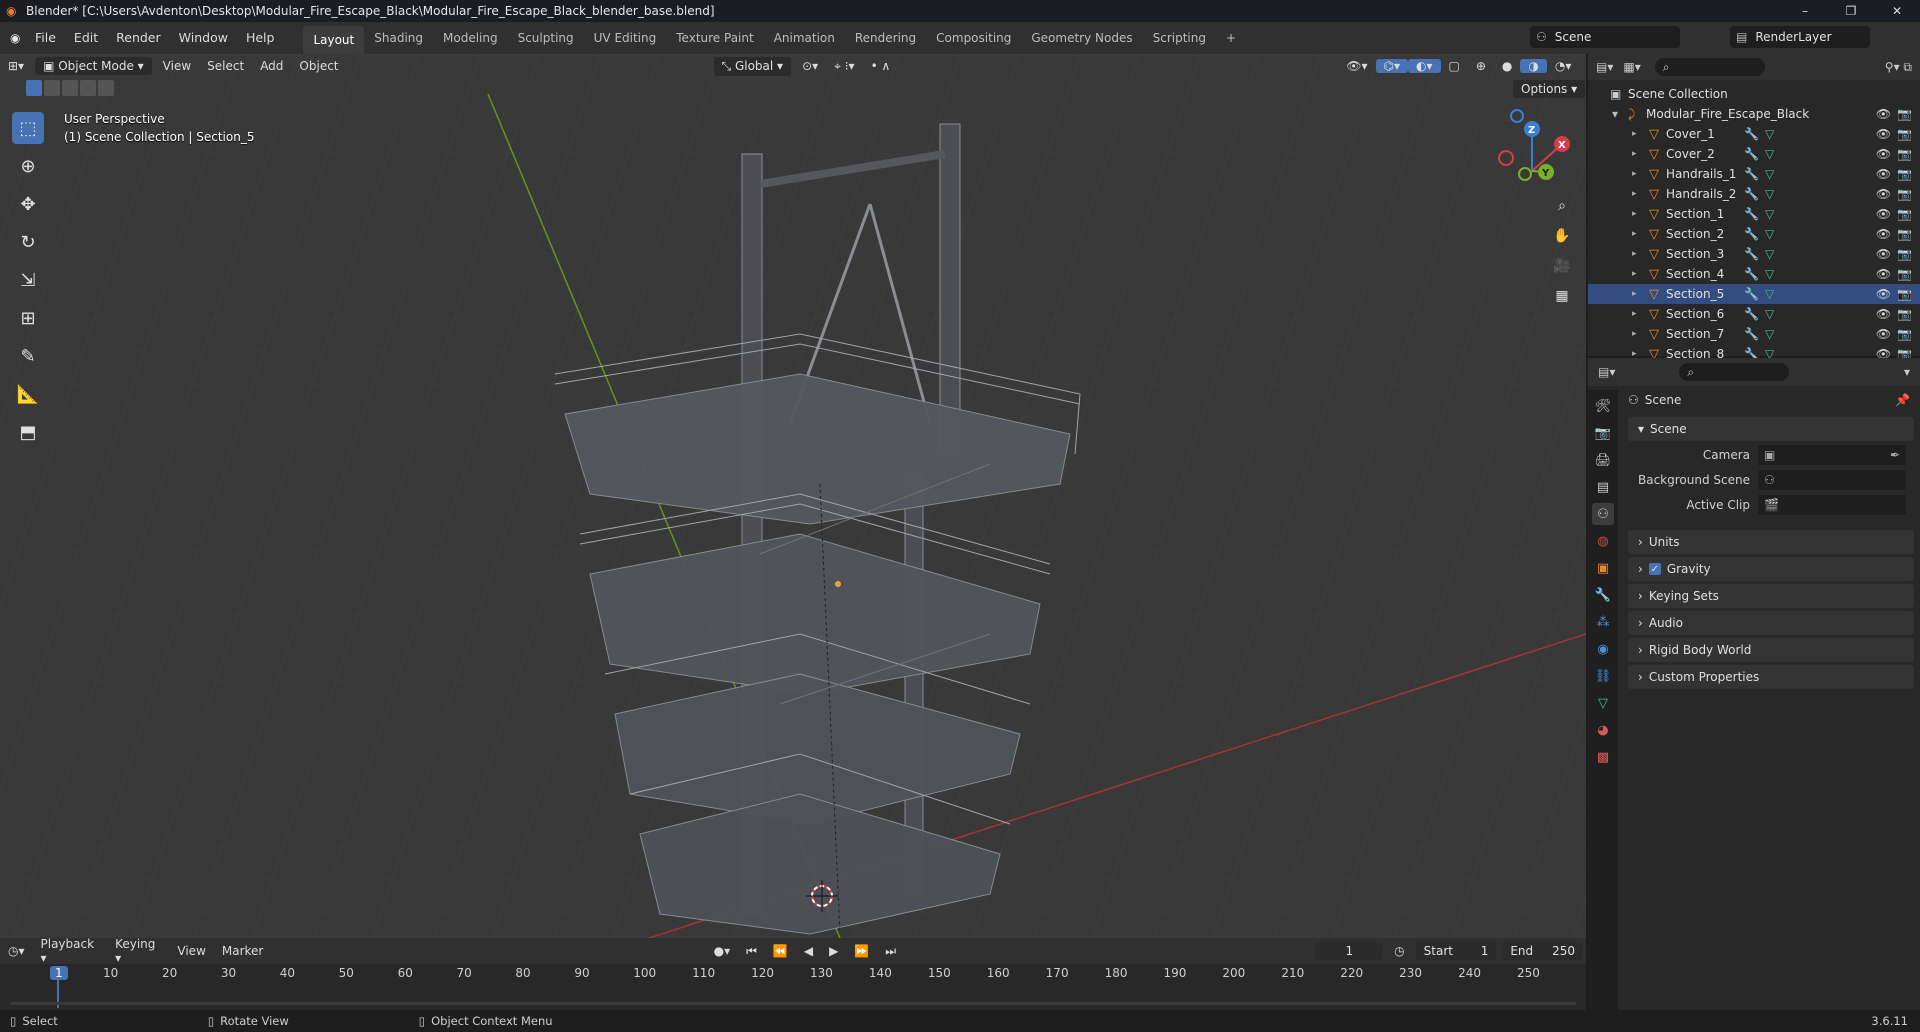  I want to click on preview-range-icon: ◷, so click(1399, 951).